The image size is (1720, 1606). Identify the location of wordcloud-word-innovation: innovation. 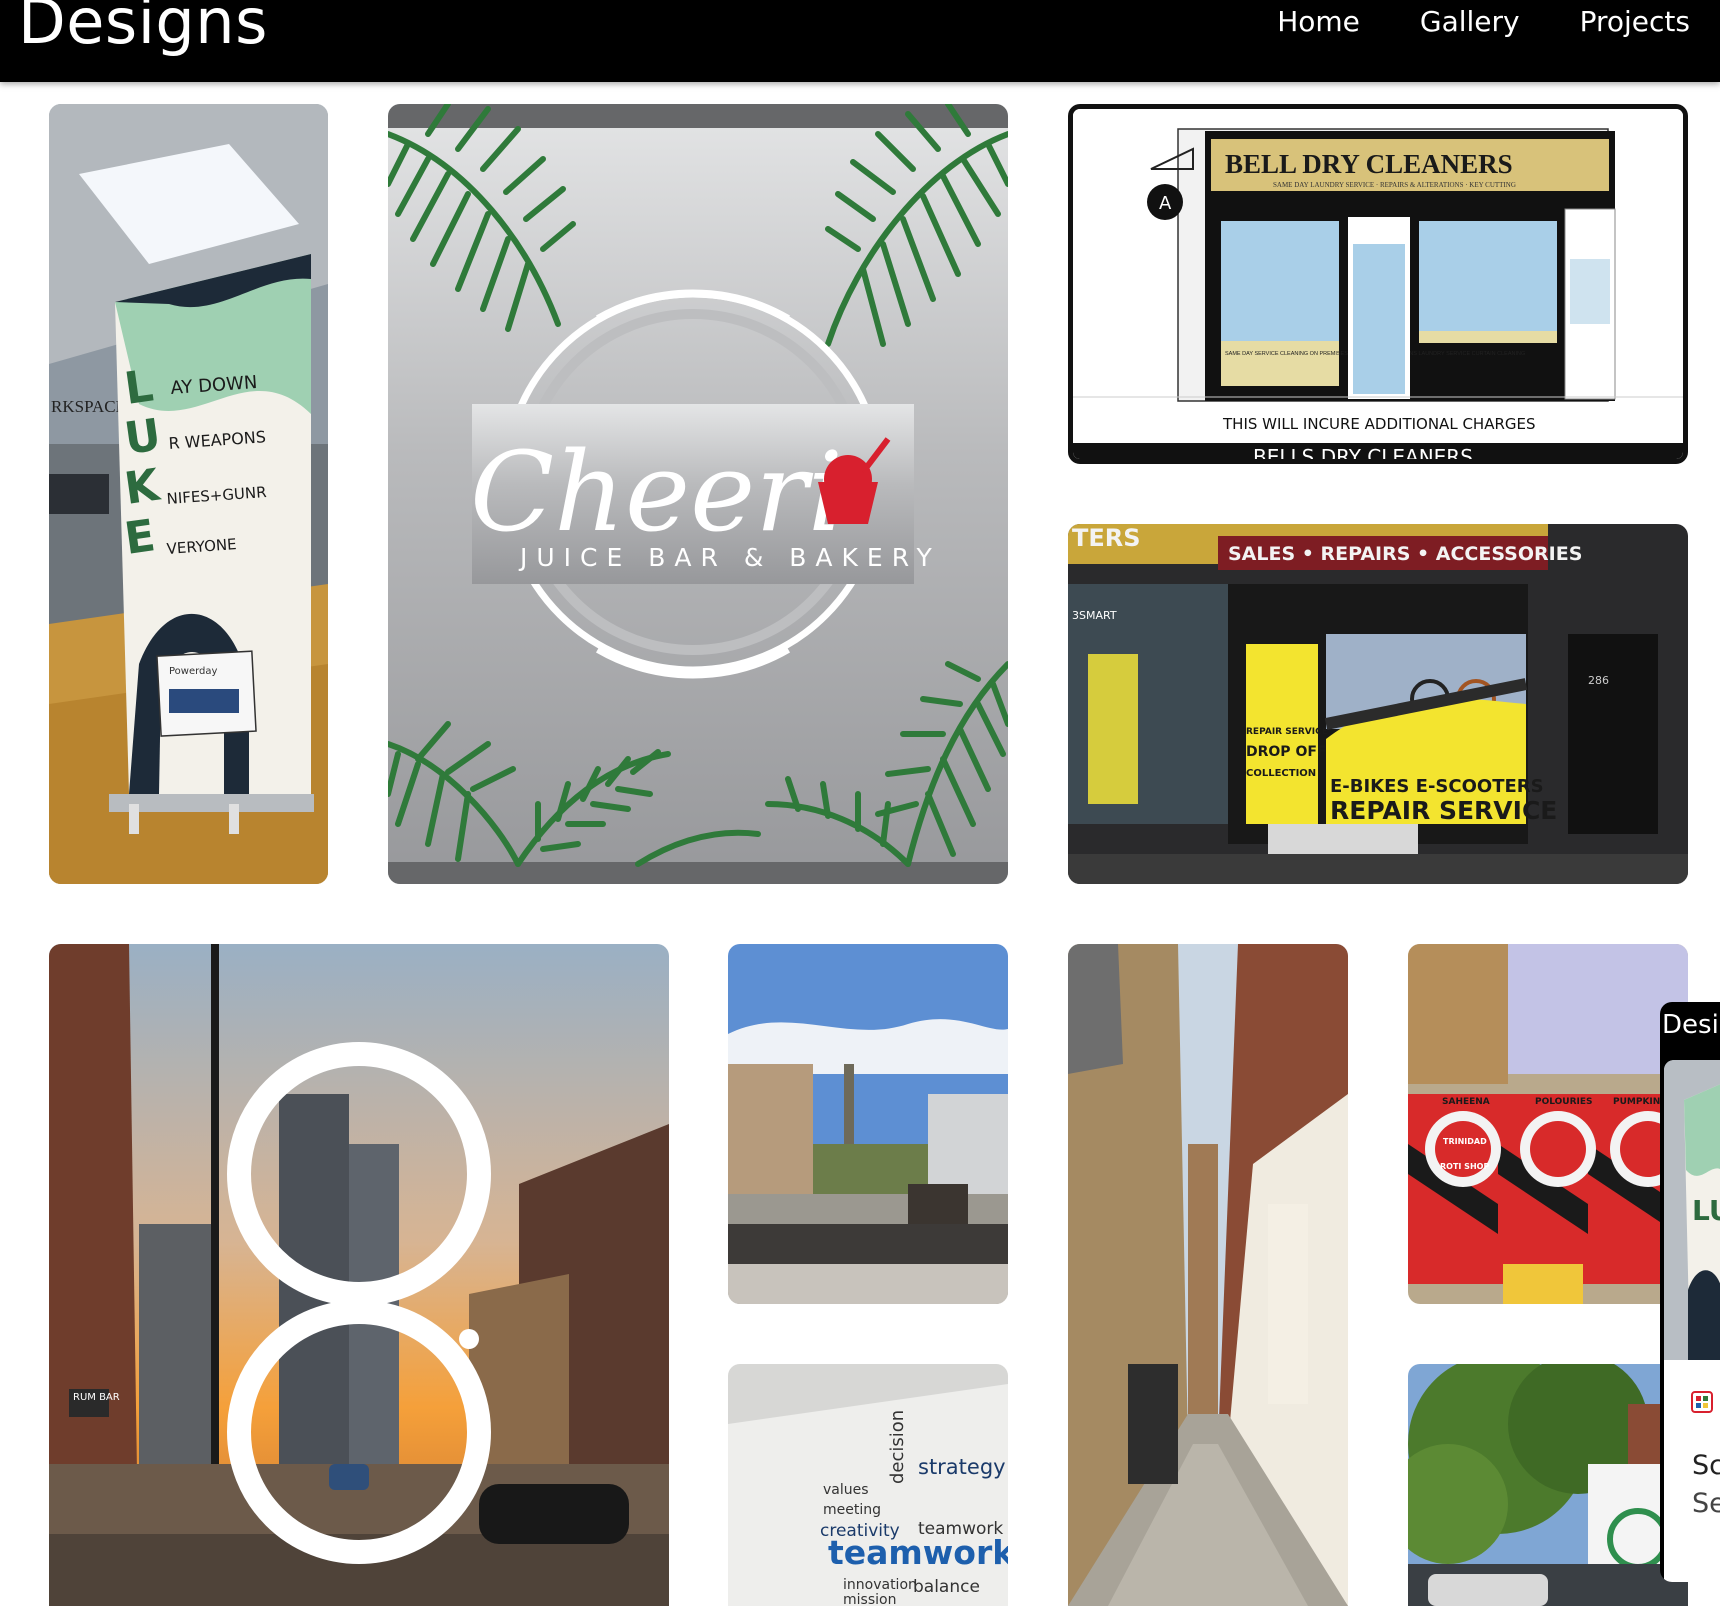
(880, 1585).